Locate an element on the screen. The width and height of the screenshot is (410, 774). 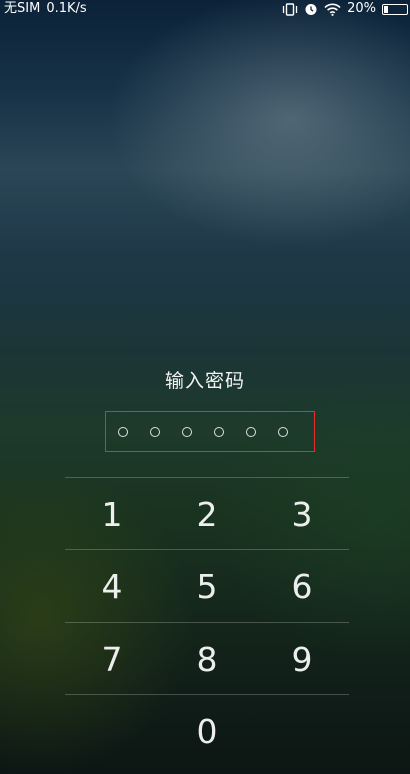
key-5: 5 is located at coordinates (207, 587).